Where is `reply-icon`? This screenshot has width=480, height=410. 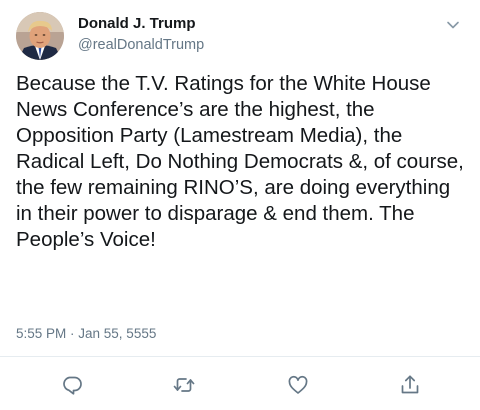 reply-icon is located at coordinates (72, 385).